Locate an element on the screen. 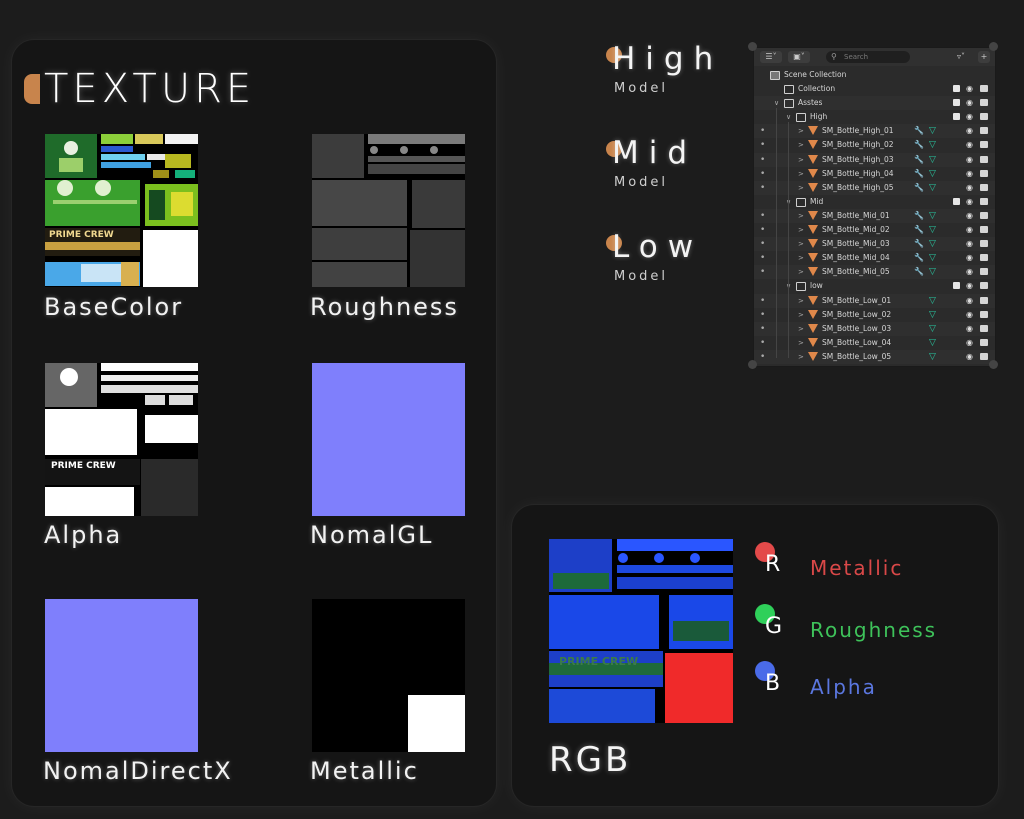 This screenshot has height=819, width=1024. outliner-object-row: • > SM_Bottle_High_03 🔧 ▽ ◉ is located at coordinates (874, 159).